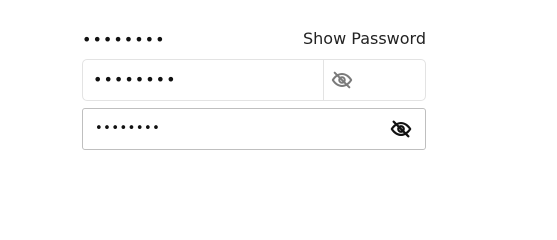 The width and height of the screenshot is (557, 240). What do you see at coordinates (124, 39) in the screenshot?
I see `masked-password-text: ••••••••` at bounding box center [124, 39].